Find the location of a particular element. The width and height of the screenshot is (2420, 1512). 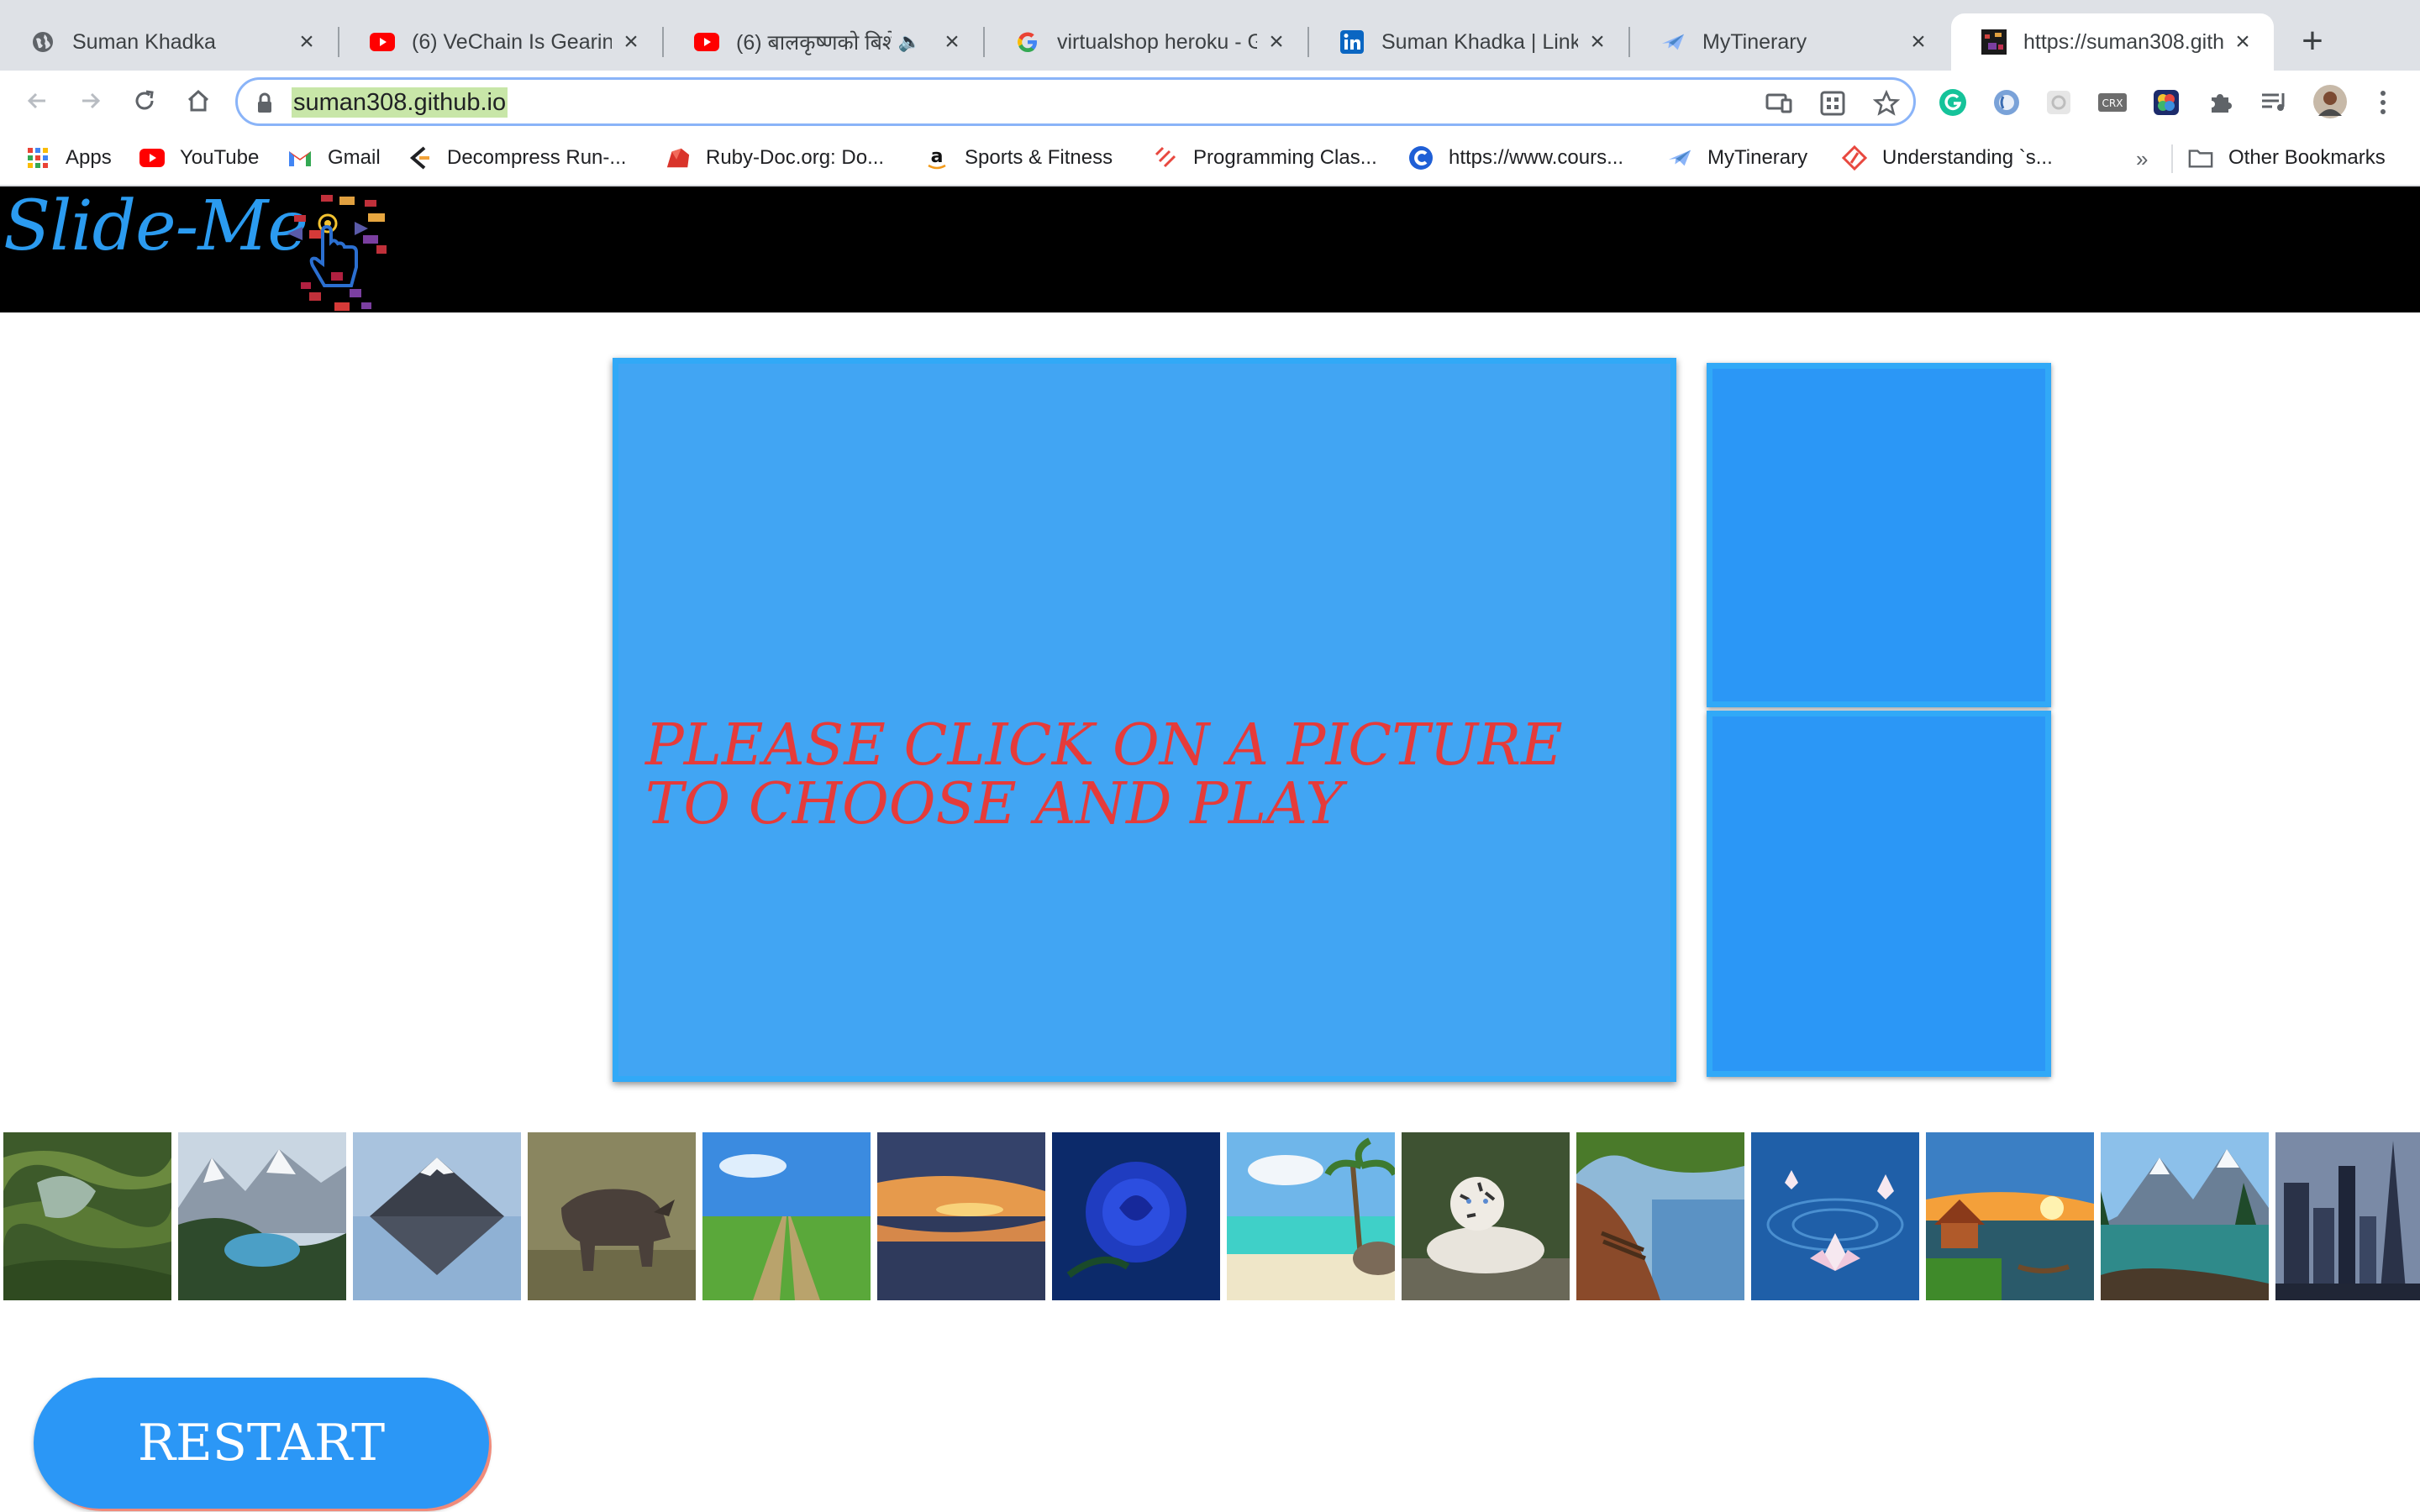

tab-nepali-video: (6) बालकृष्णको बिशेष 🔈 × is located at coordinates (824, 42).